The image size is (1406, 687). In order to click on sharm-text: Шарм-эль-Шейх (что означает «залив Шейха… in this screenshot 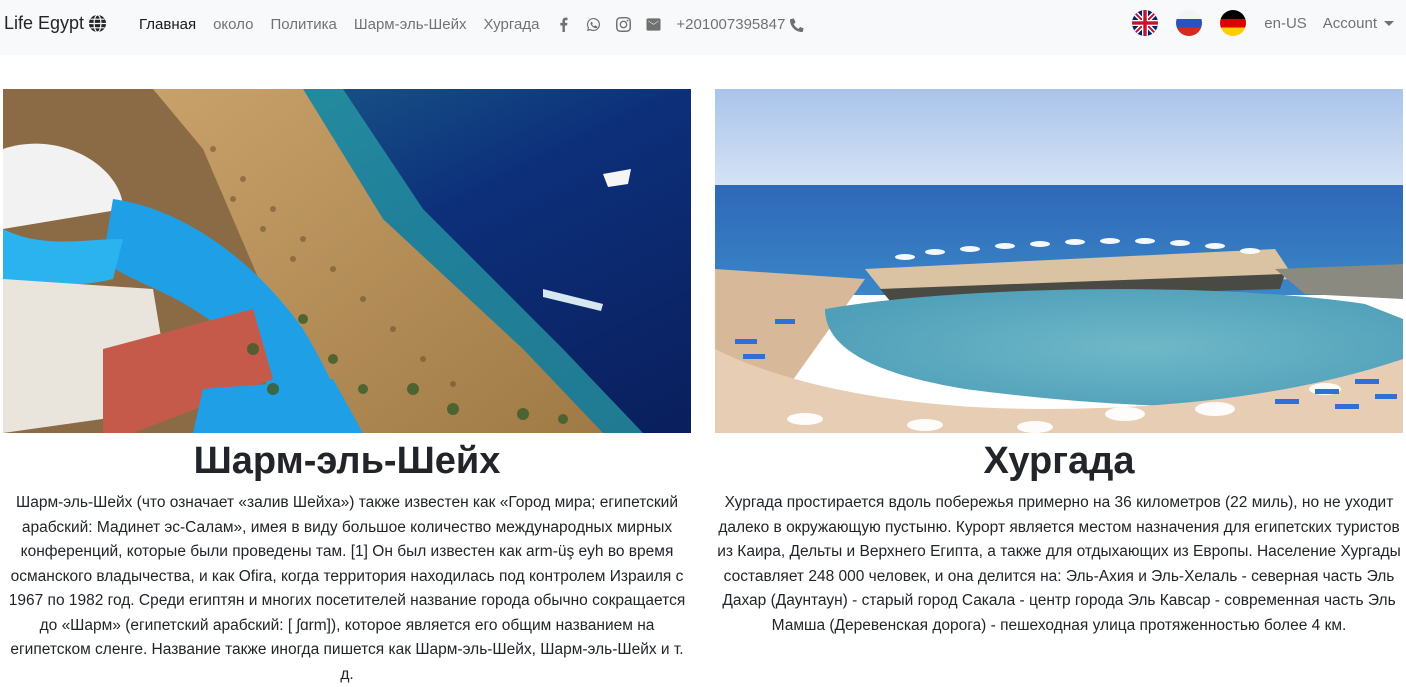, I will do `click(347, 588)`.